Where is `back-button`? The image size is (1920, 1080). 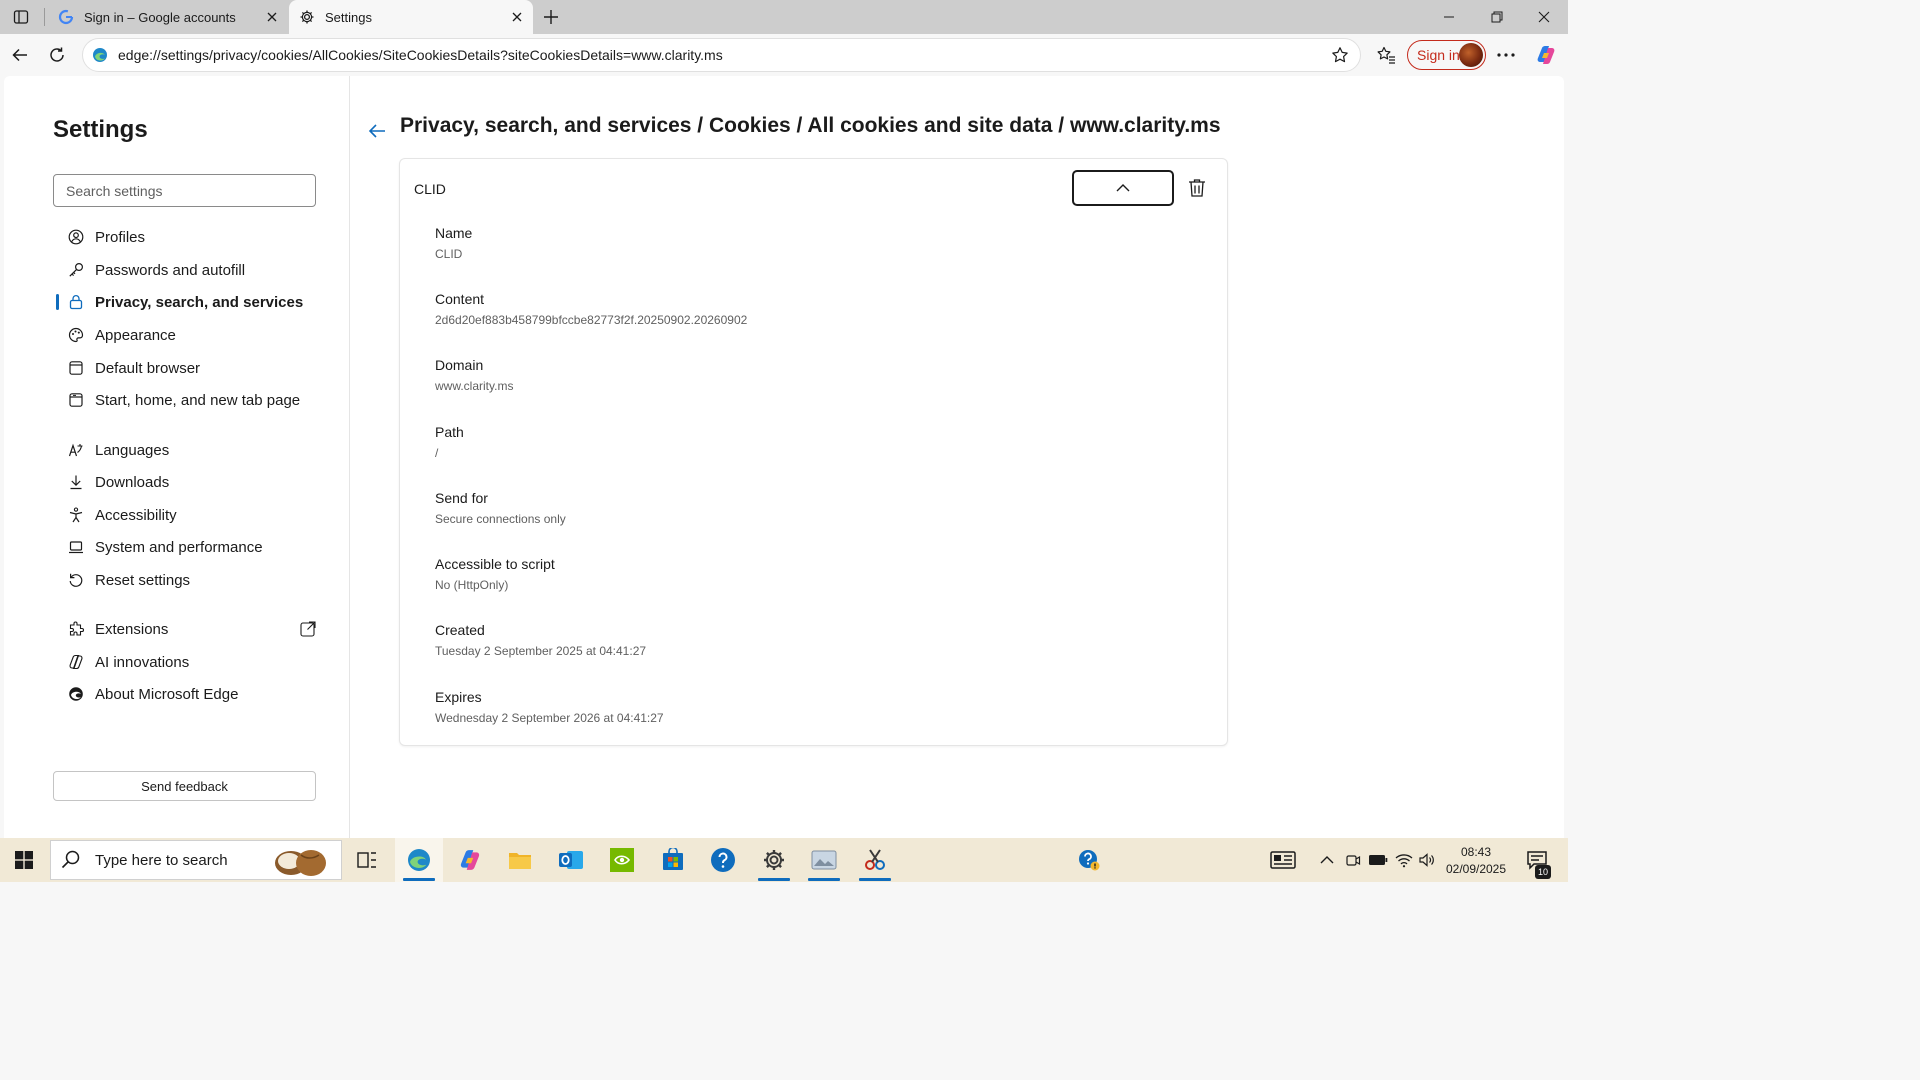
back-button is located at coordinates (20, 55).